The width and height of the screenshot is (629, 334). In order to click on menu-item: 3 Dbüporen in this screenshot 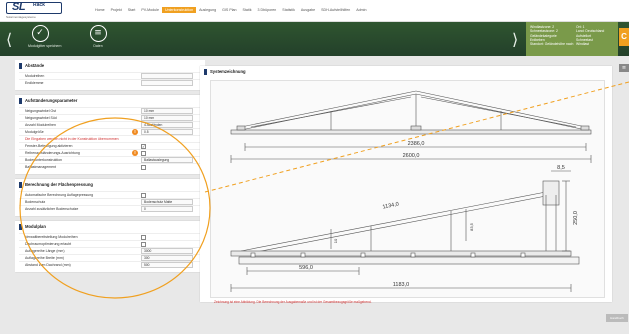, I will do `click(267, 10)`.